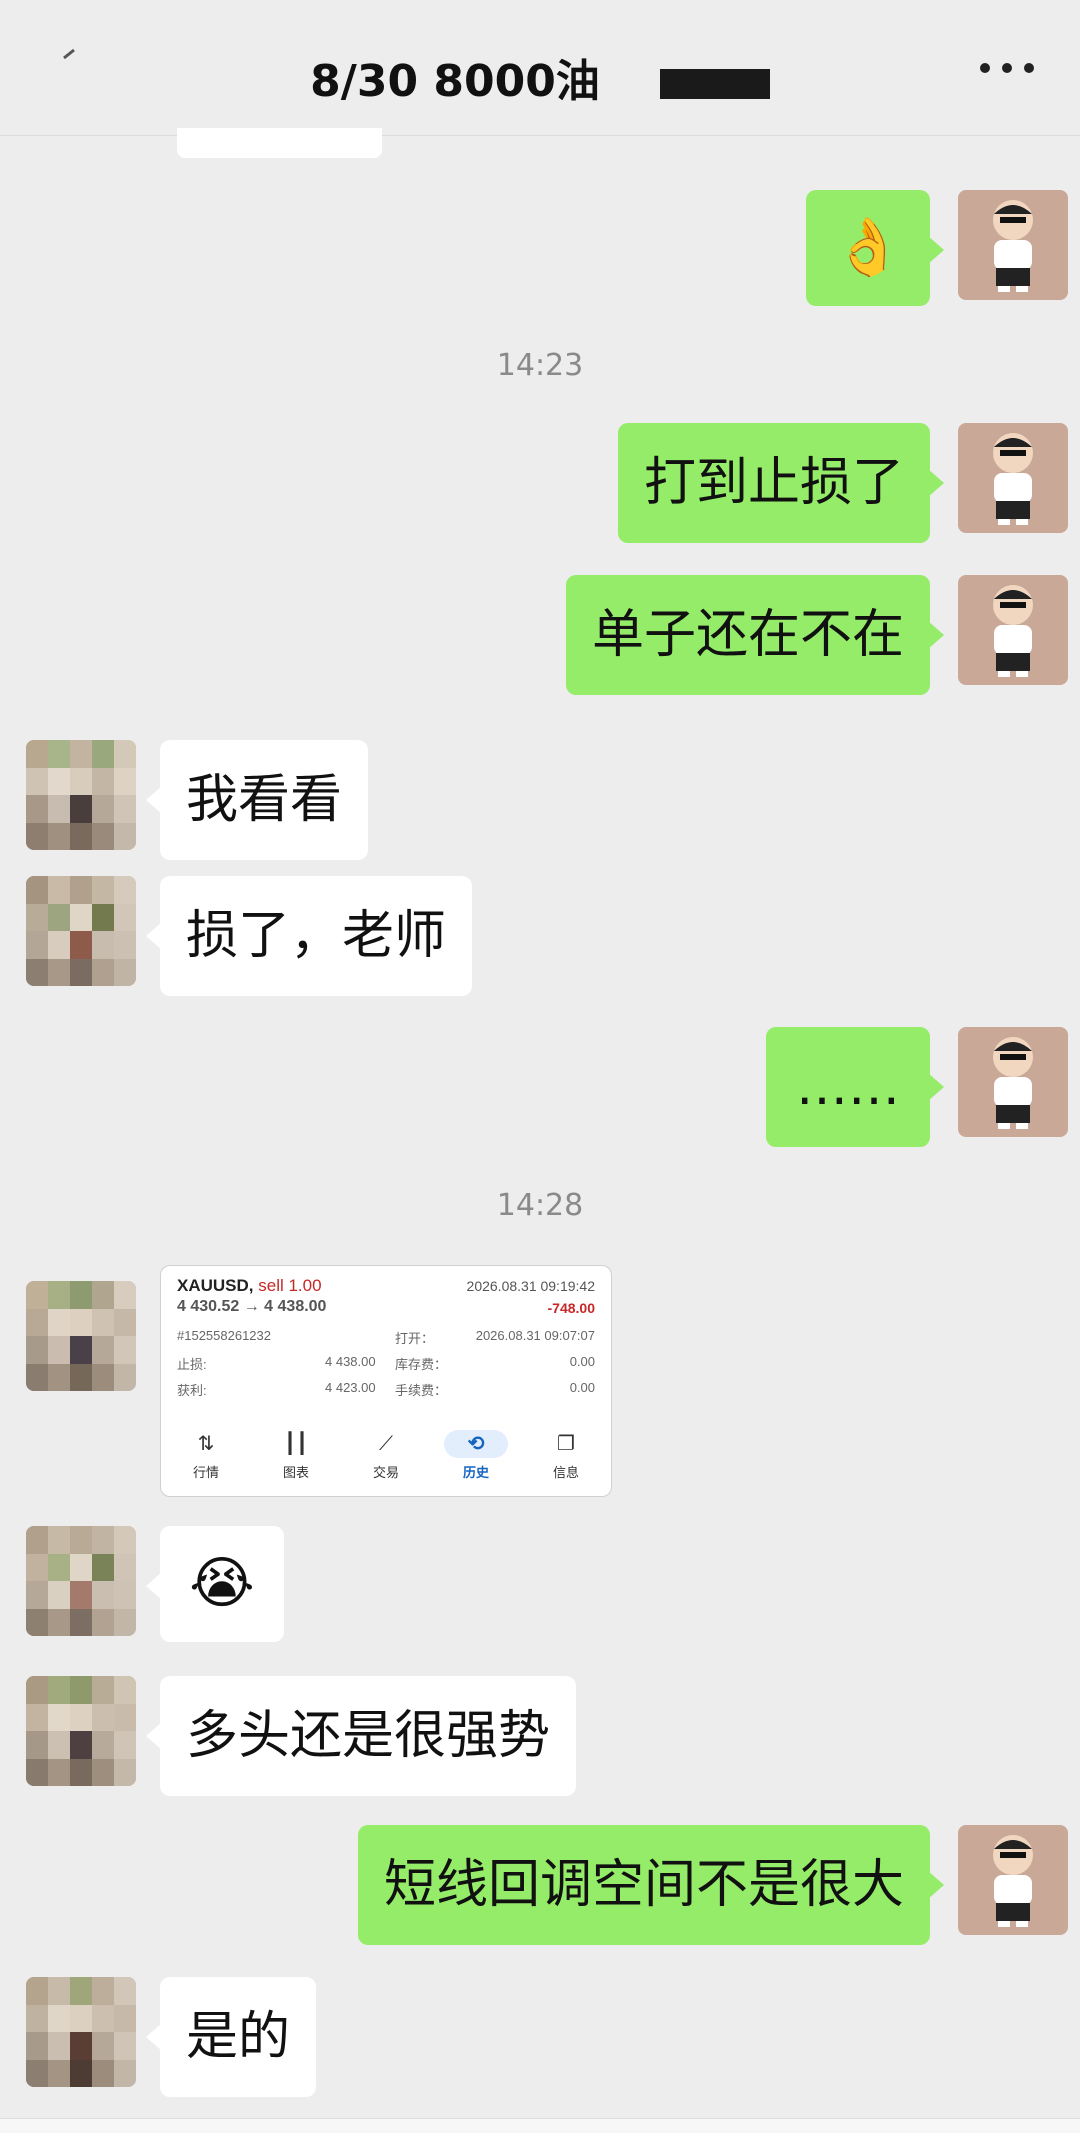 This screenshot has height=2133, width=1080. I want to click on swap-value: 0.00, so click(582, 1361).